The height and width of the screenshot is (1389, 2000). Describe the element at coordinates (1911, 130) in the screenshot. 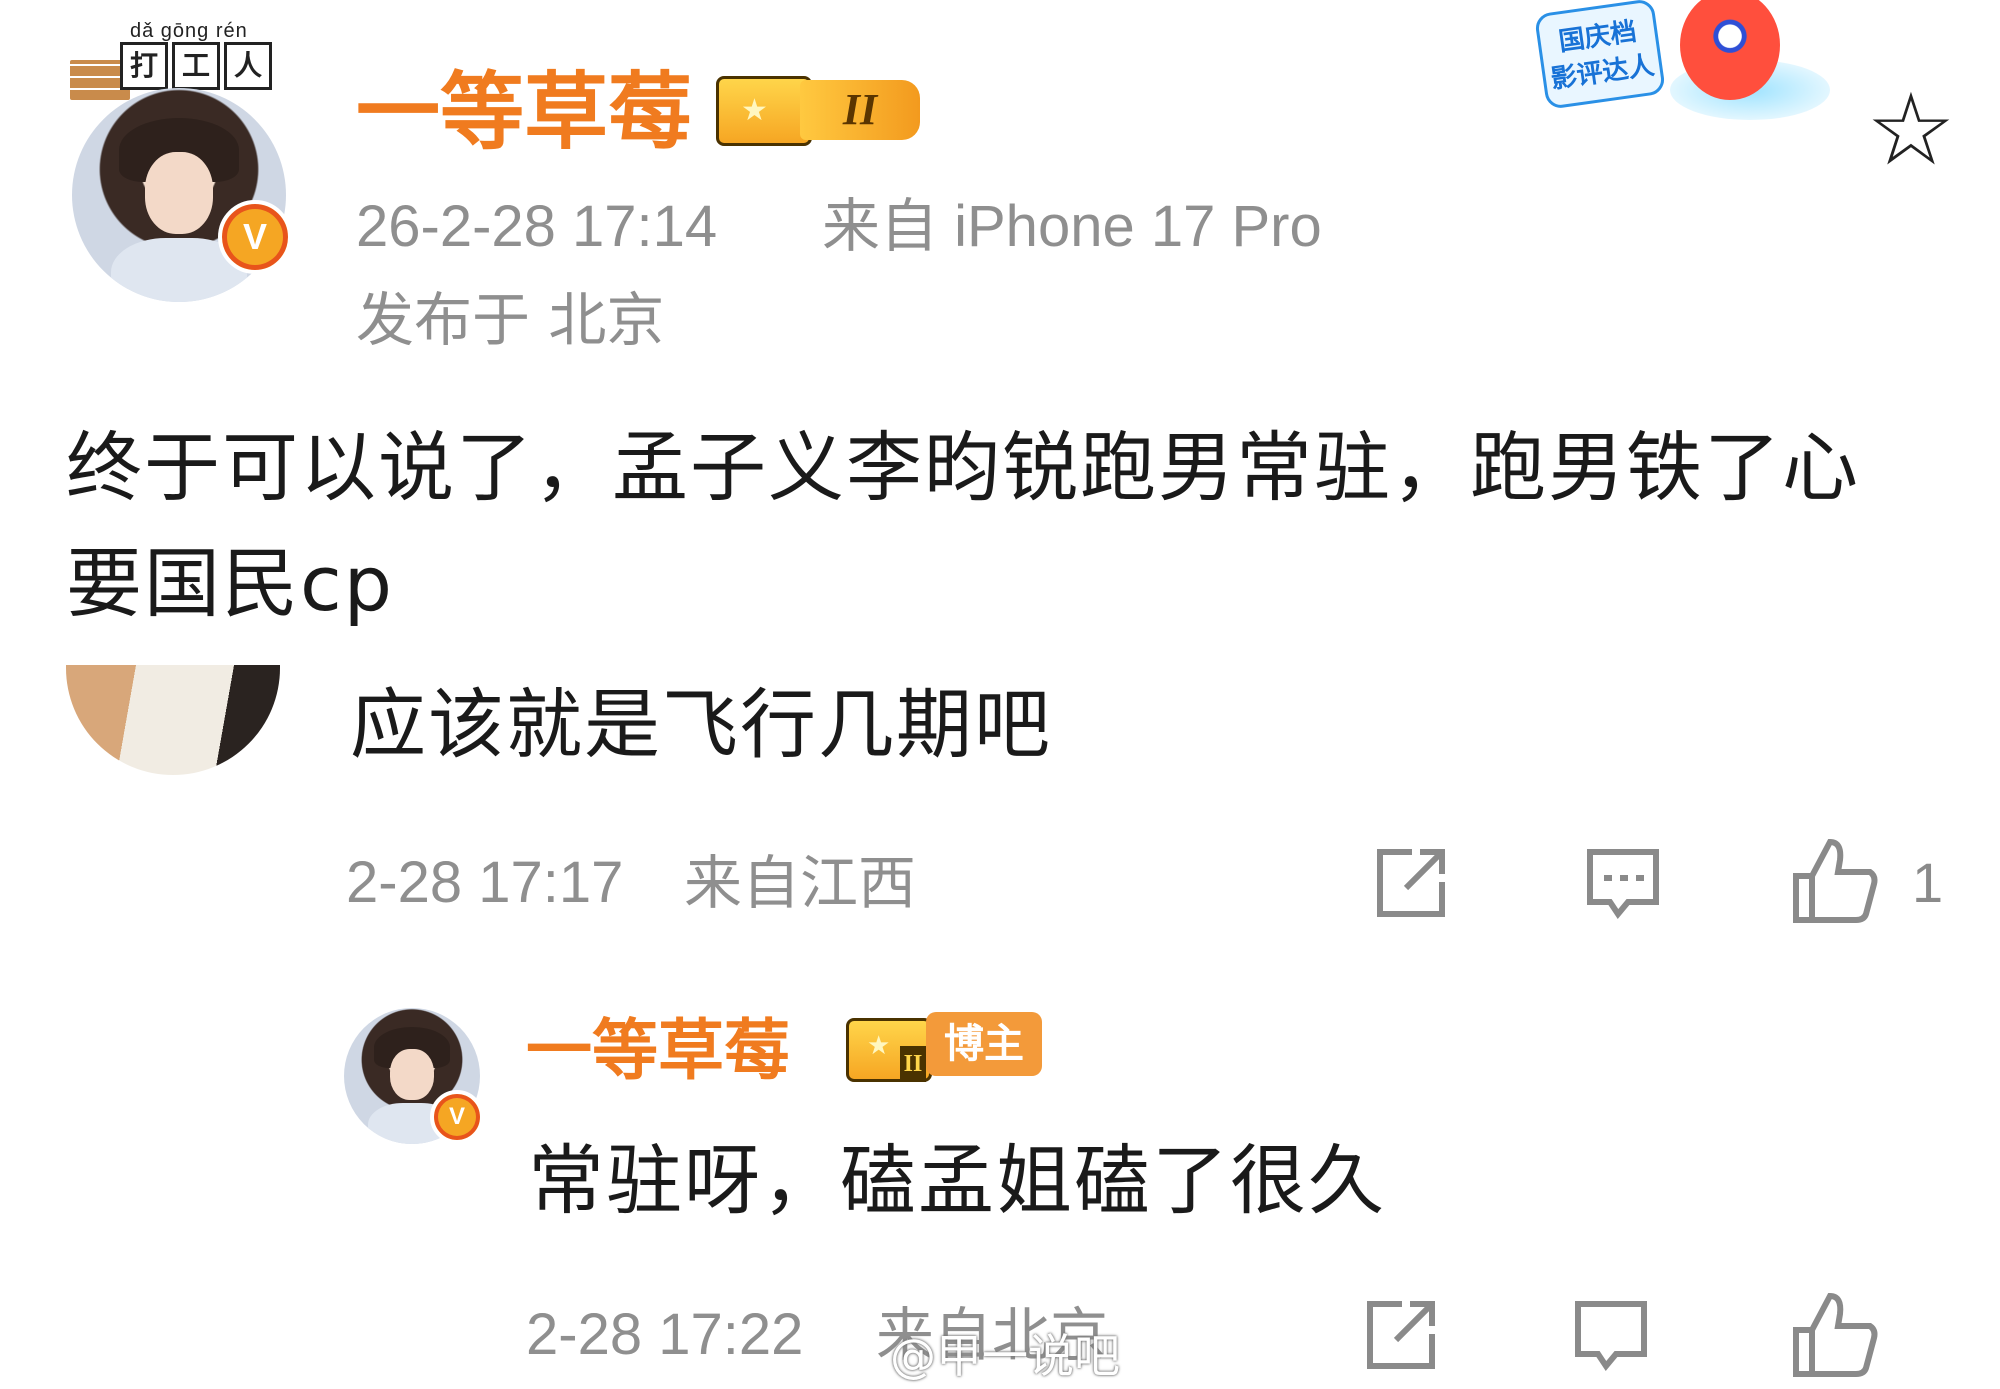

I see `favorite-star-icon: ☆` at that location.